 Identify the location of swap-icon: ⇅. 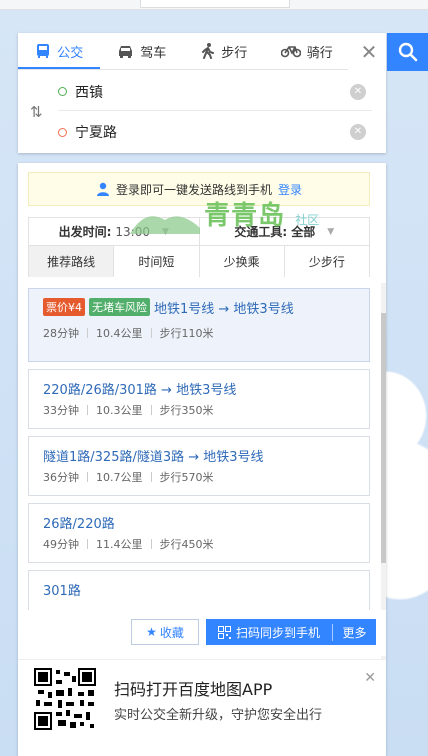
(36, 112).